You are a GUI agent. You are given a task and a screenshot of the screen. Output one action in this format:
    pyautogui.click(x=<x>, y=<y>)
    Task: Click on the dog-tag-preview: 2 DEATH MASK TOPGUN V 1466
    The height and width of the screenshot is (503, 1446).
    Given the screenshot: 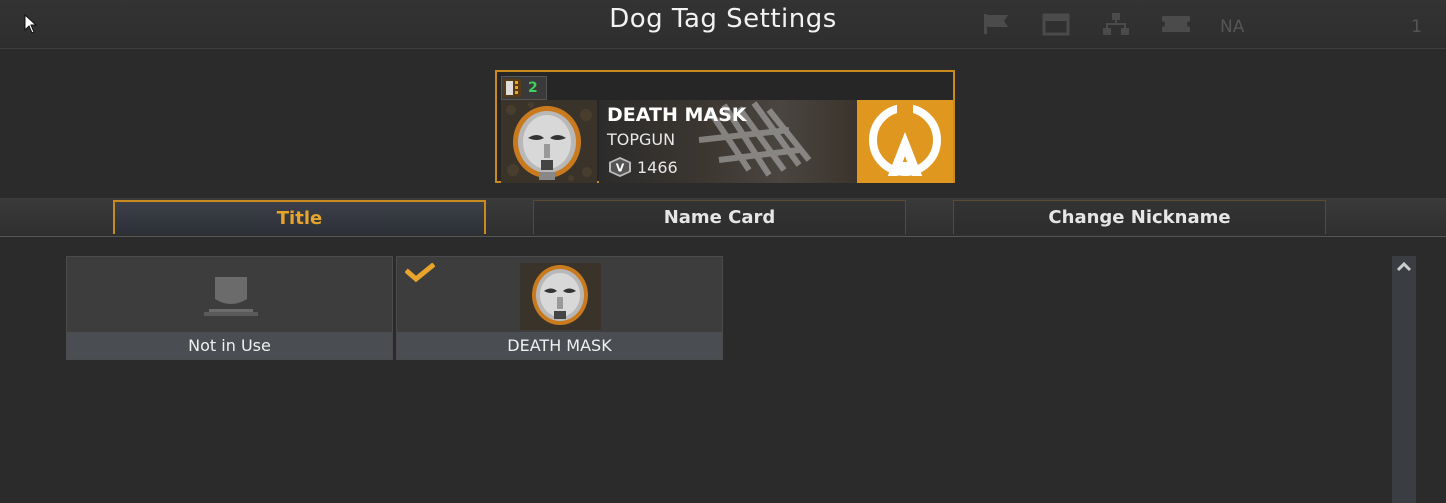 What is the action you would take?
    pyautogui.click(x=725, y=126)
    